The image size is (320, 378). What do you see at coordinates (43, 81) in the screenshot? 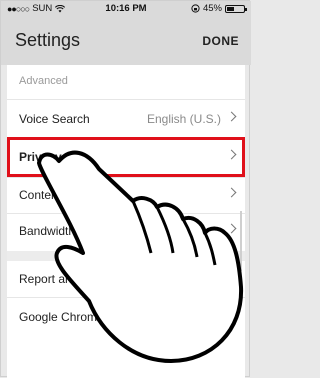
I see `section-header-advanced: Advanced` at bounding box center [43, 81].